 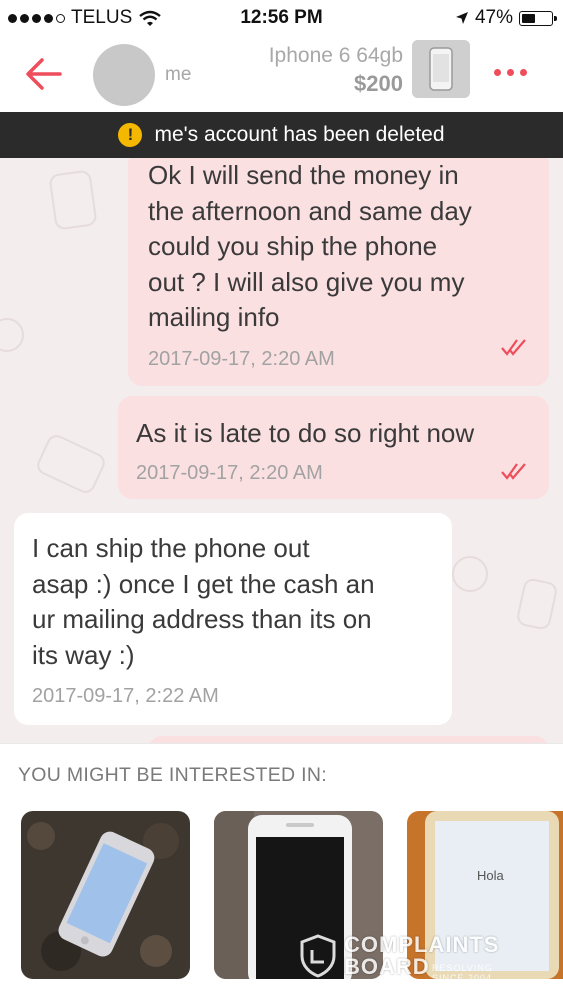 What do you see at coordinates (348, 739) in the screenshot?
I see `message-outgoing-partial` at bounding box center [348, 739].